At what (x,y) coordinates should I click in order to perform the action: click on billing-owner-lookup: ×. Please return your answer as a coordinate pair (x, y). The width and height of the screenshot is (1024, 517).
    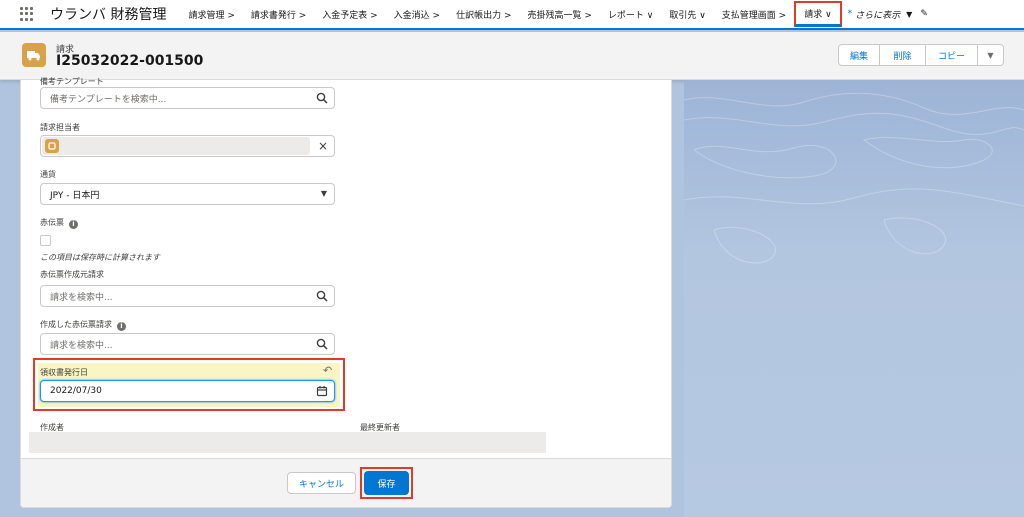
    Looking at the image, I should click on (187, 146).